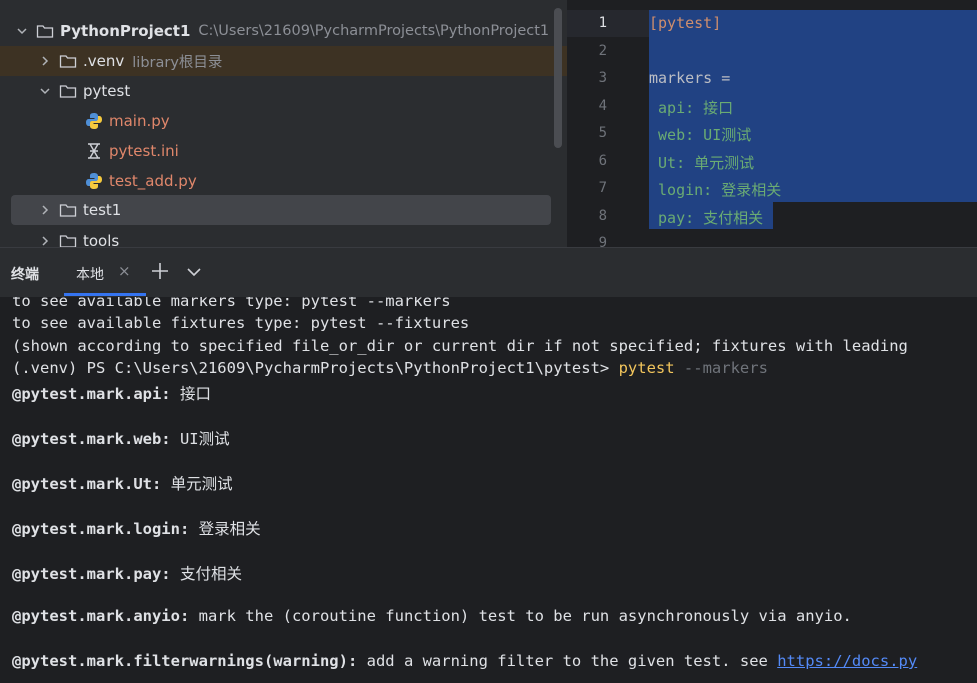  Describe the element at coordinates (701, 162) in the screenshot. I see `code-line: Ut: 单元测试` at that location.